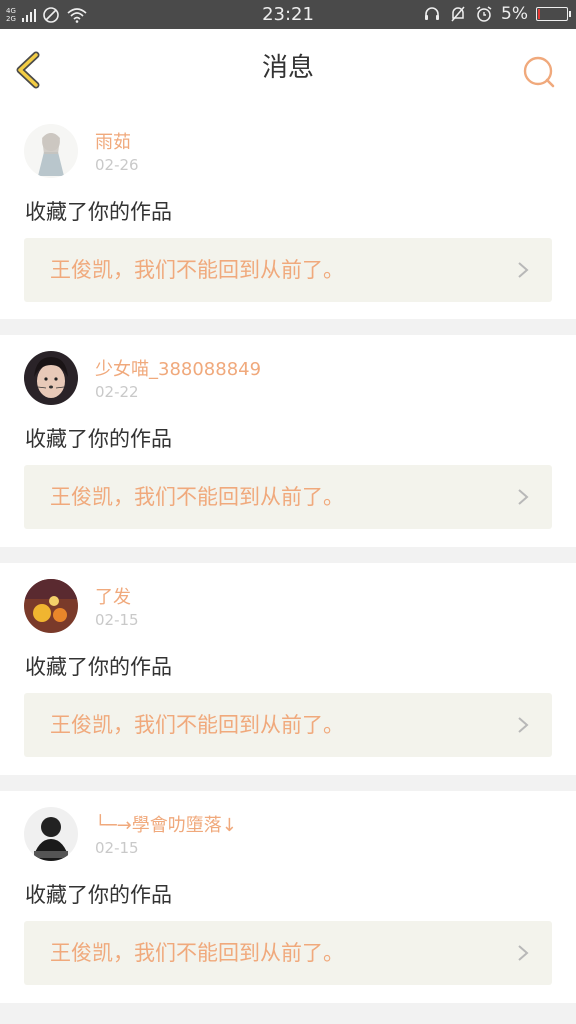 The width and height of the screenshot is (576, 1024). What do you see at coordinates (553, 14) in the screenshot?
I see `battery-icon` at bounding box center [553, 14].